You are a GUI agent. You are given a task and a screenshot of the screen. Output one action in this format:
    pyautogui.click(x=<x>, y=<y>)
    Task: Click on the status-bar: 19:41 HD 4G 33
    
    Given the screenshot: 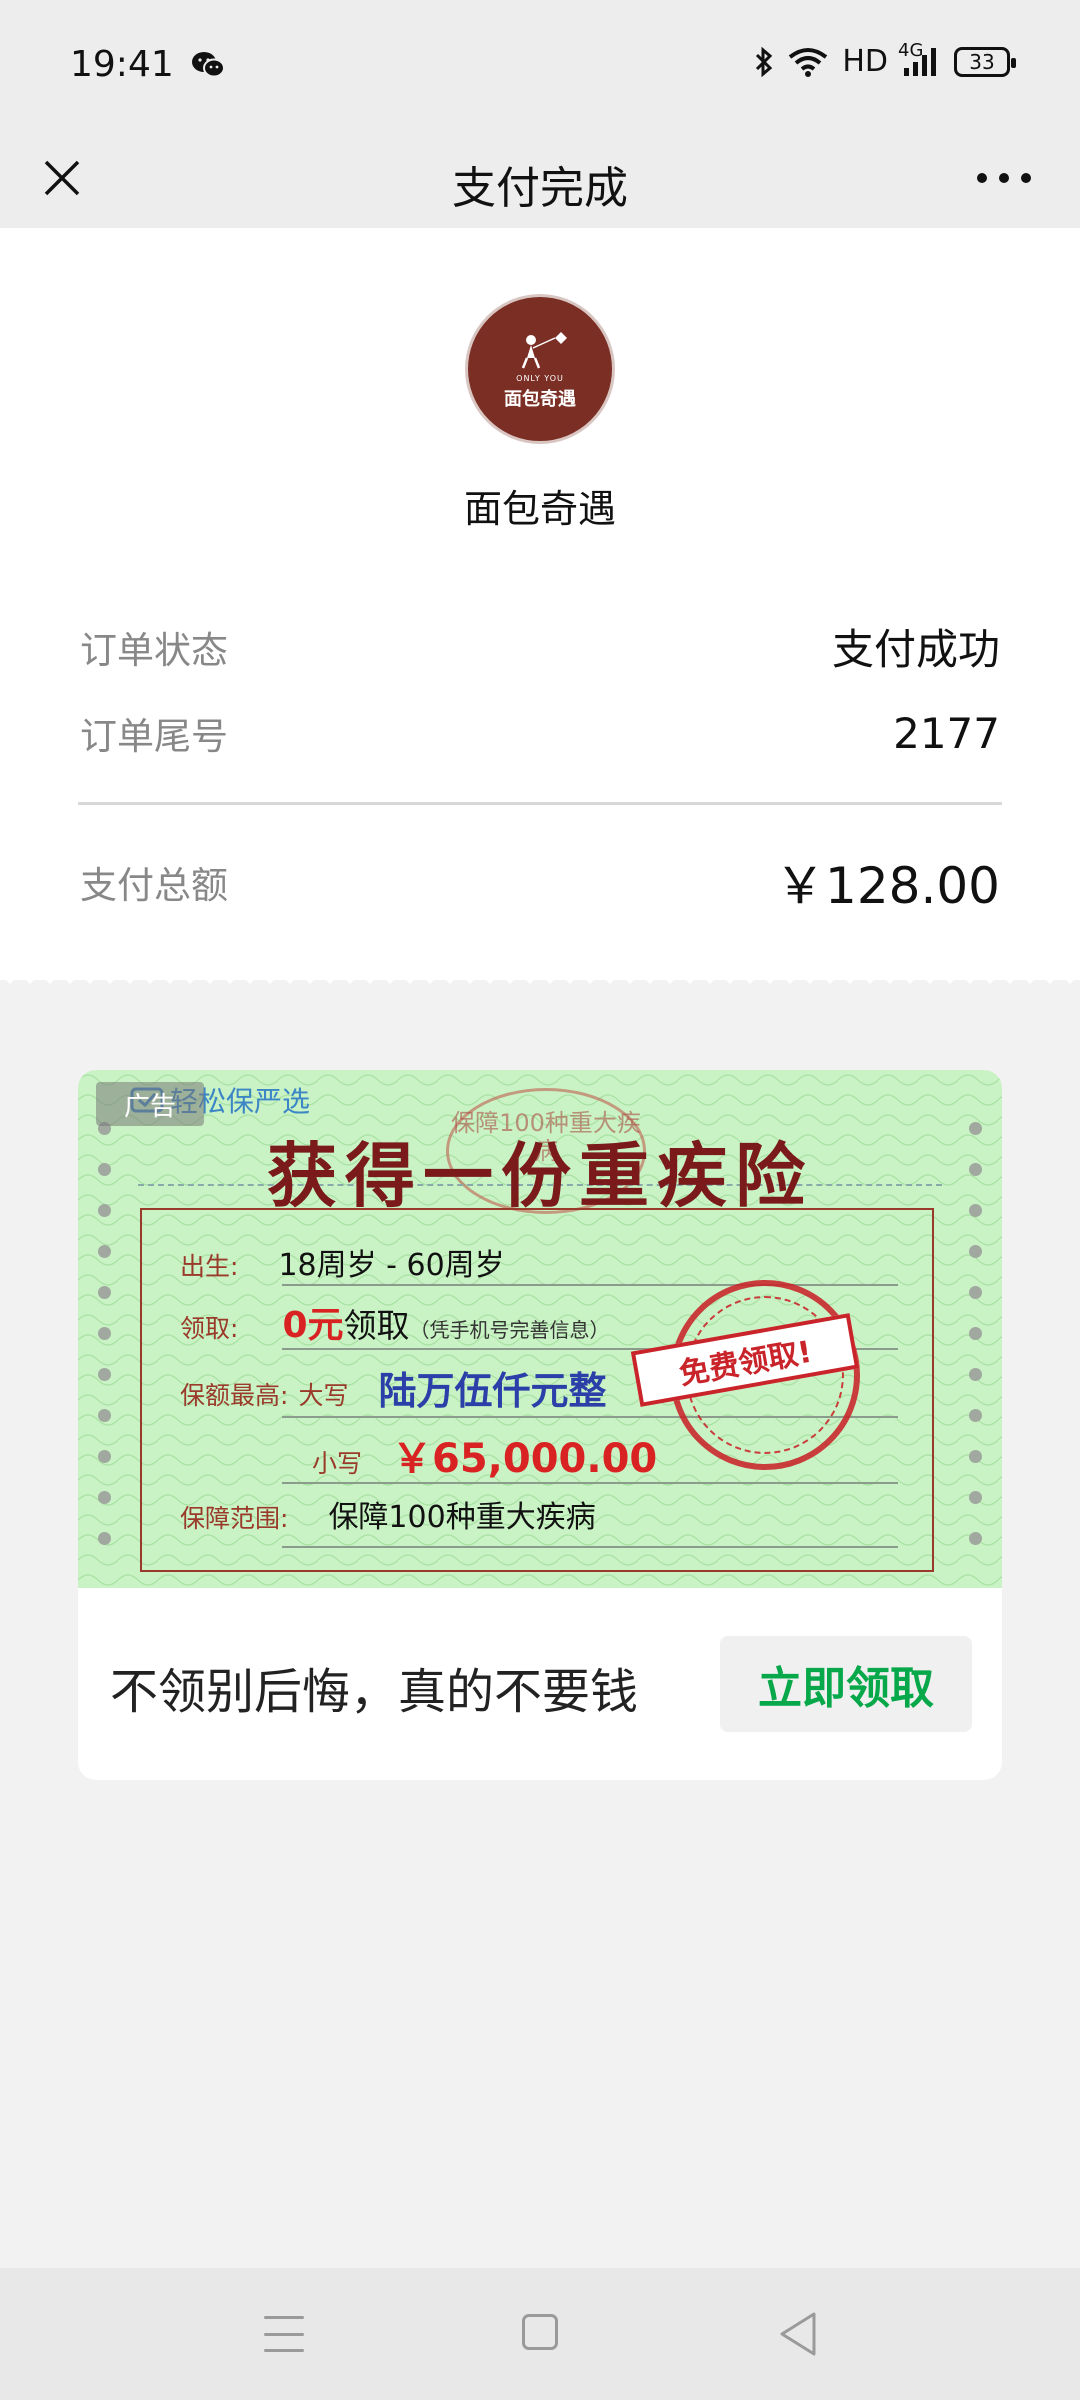 What is the action you would take?
    pyautogui.click(x=540, y=64)
    